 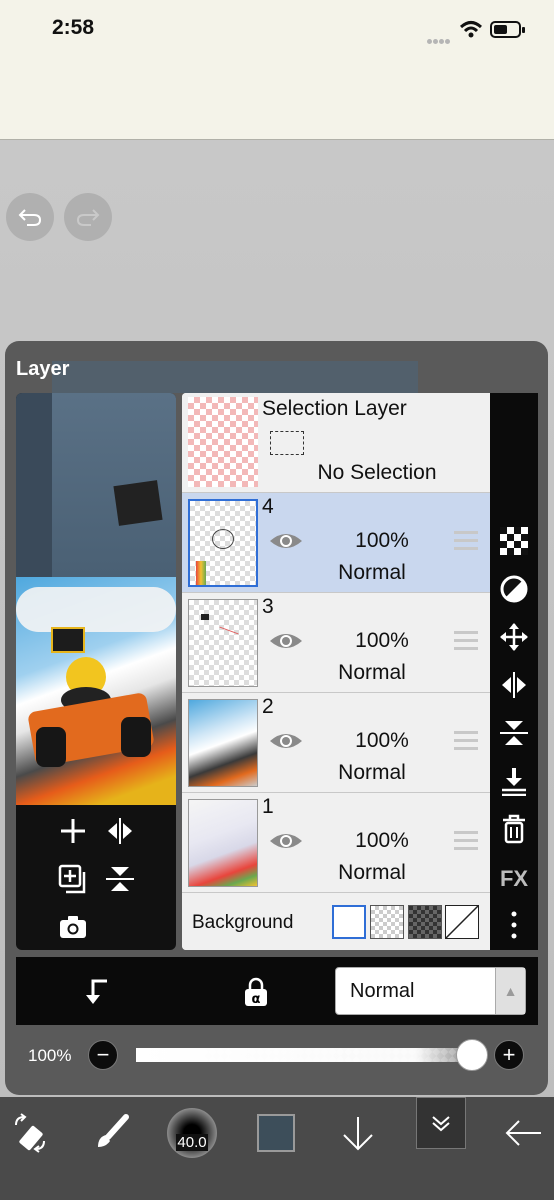 What do you see at coordinates (73, 27) in the screenshot?
I see `status-time: 2:58` at bounding box center [73, 27].